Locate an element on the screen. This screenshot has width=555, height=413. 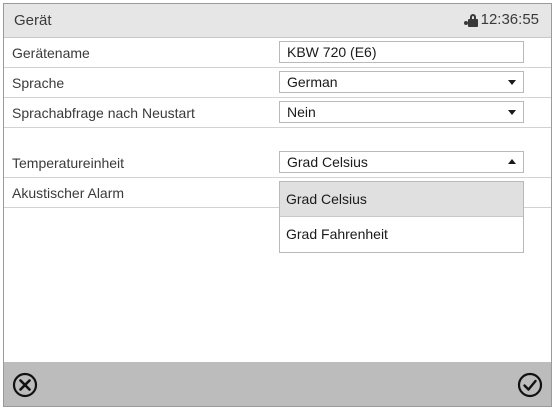
header-bar: Gerät 12:36:55 is located at coordinates (277, 21).